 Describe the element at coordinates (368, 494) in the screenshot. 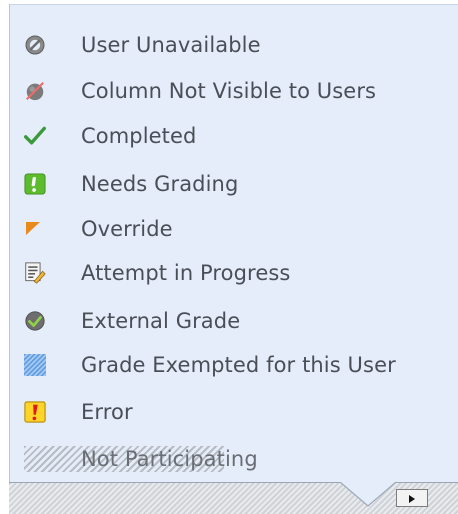

I see `legend-callout-pointer` at that location.